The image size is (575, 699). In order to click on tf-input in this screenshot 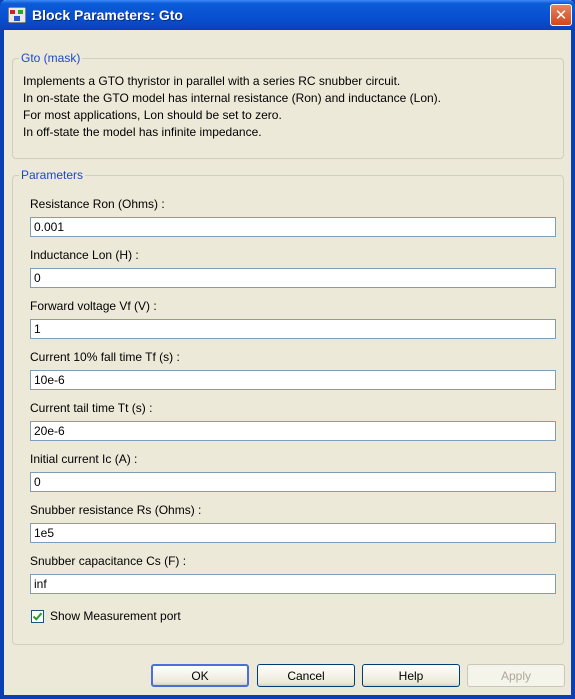, I will do `click(293, 380)`.